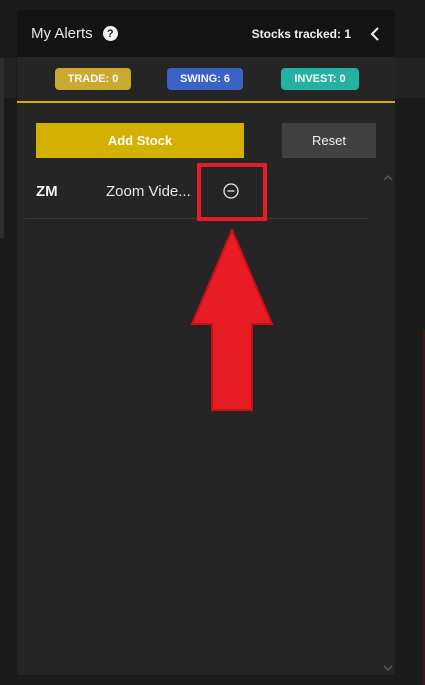 This screenshot has width=425, height=685. What do you see at coordinates (388, 175) in the screenshot?
I see `scroll-up-icon` at bounding box center [388, 175].